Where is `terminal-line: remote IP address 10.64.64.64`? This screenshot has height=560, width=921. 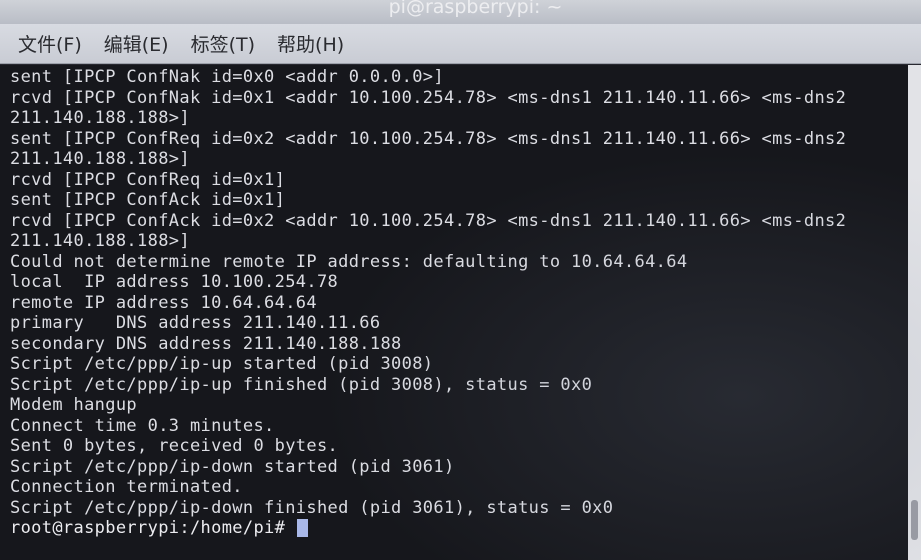
terminal-line: remote IP address 10.64.64.64 is located at coordinates (163, 302).